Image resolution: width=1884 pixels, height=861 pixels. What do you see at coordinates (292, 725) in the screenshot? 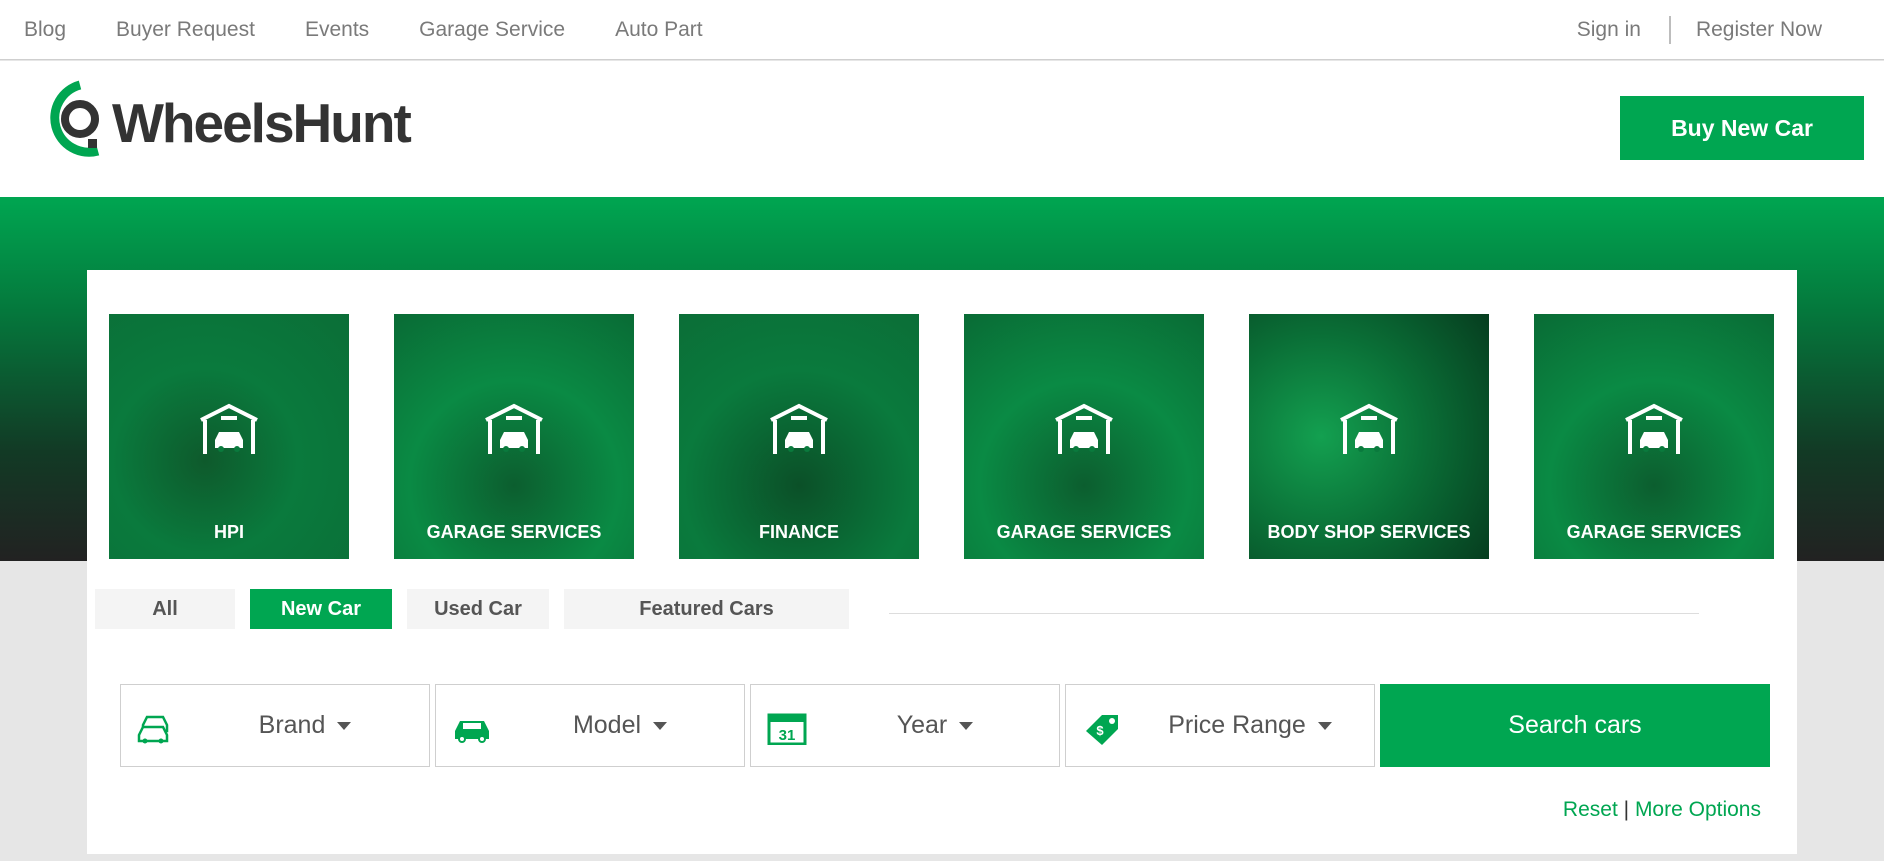
I see `brand-label: Brand` at bounding box center [292, 725].